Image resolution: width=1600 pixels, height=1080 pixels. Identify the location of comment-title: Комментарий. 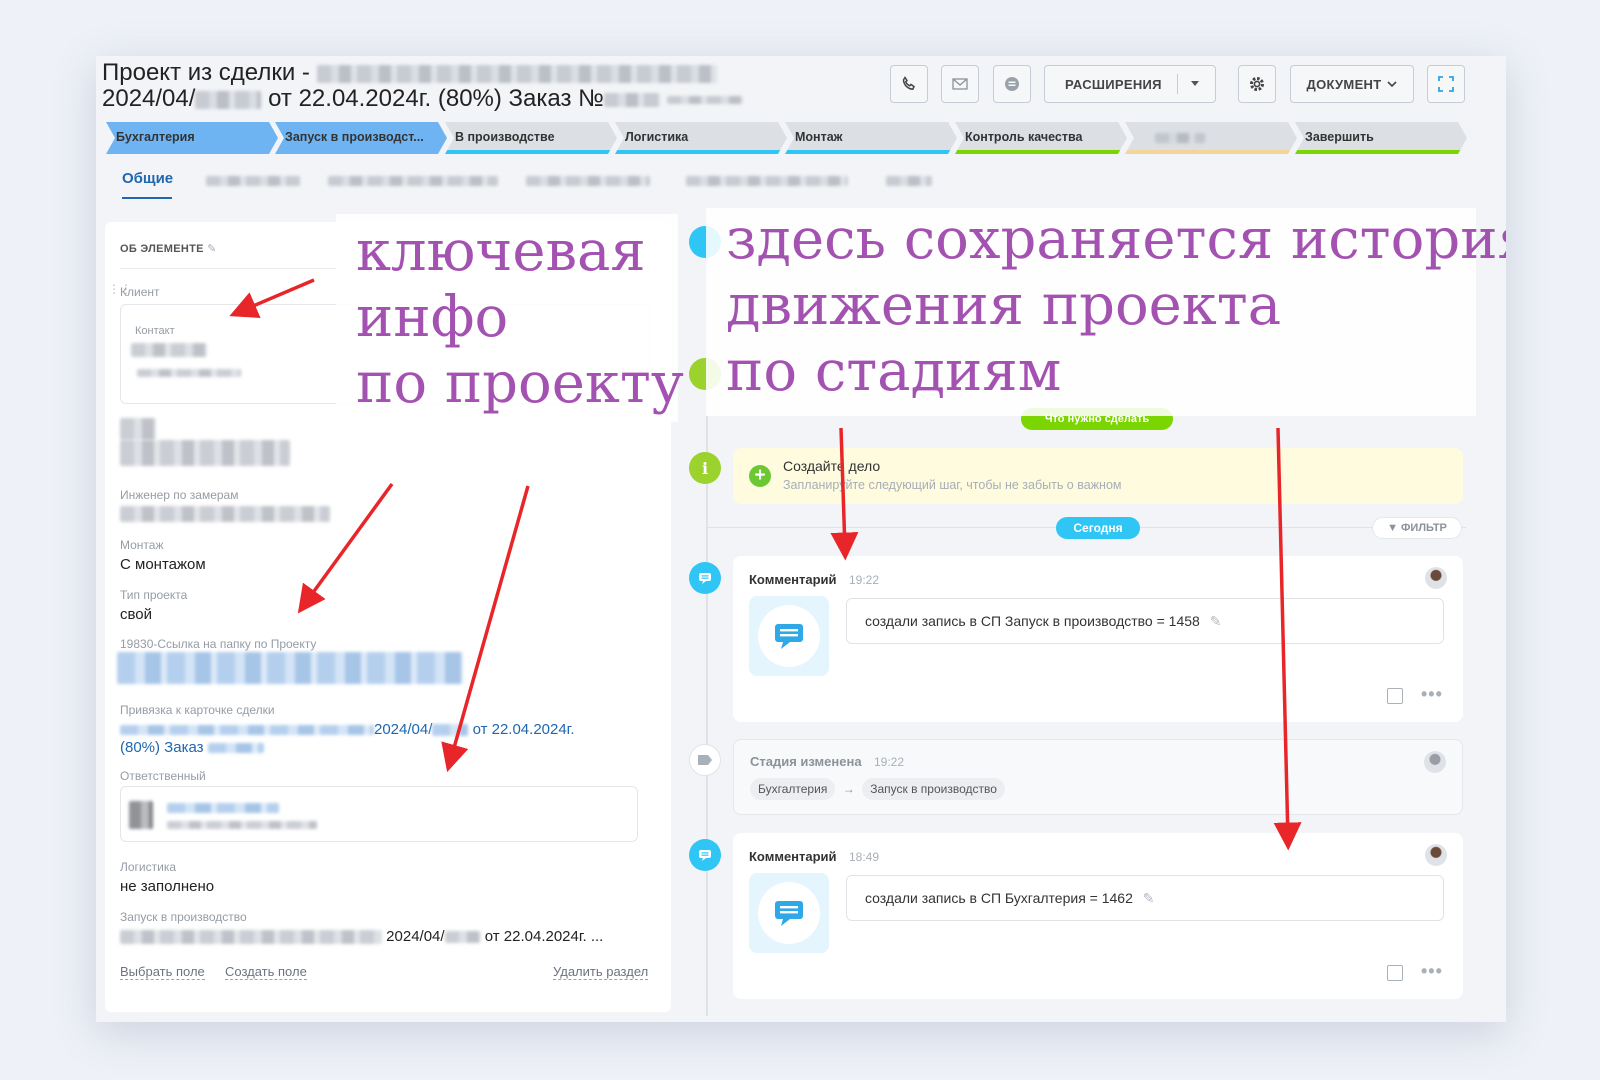
(793, 856).